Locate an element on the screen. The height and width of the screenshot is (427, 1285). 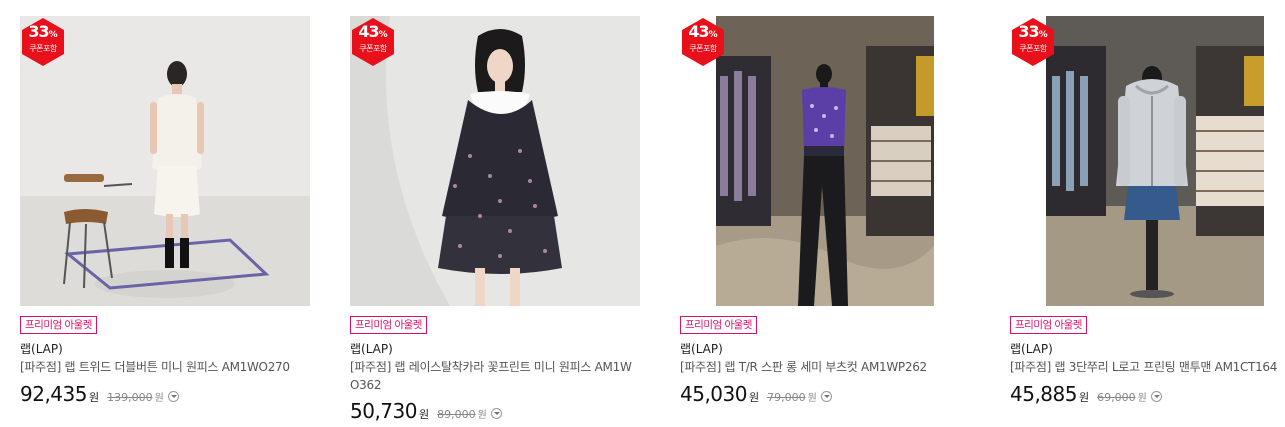
price-row: 45,885 원 69,000 원 is located at coordinates (1086, 394).